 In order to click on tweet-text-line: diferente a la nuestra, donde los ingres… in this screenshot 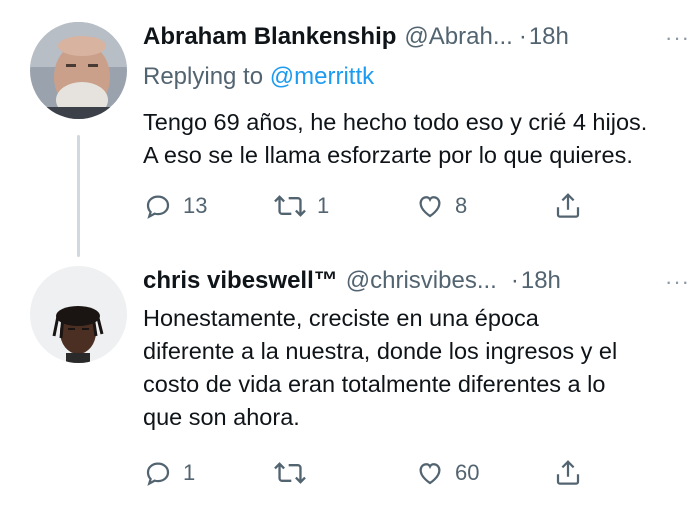, I will do `click(380, 351)`.